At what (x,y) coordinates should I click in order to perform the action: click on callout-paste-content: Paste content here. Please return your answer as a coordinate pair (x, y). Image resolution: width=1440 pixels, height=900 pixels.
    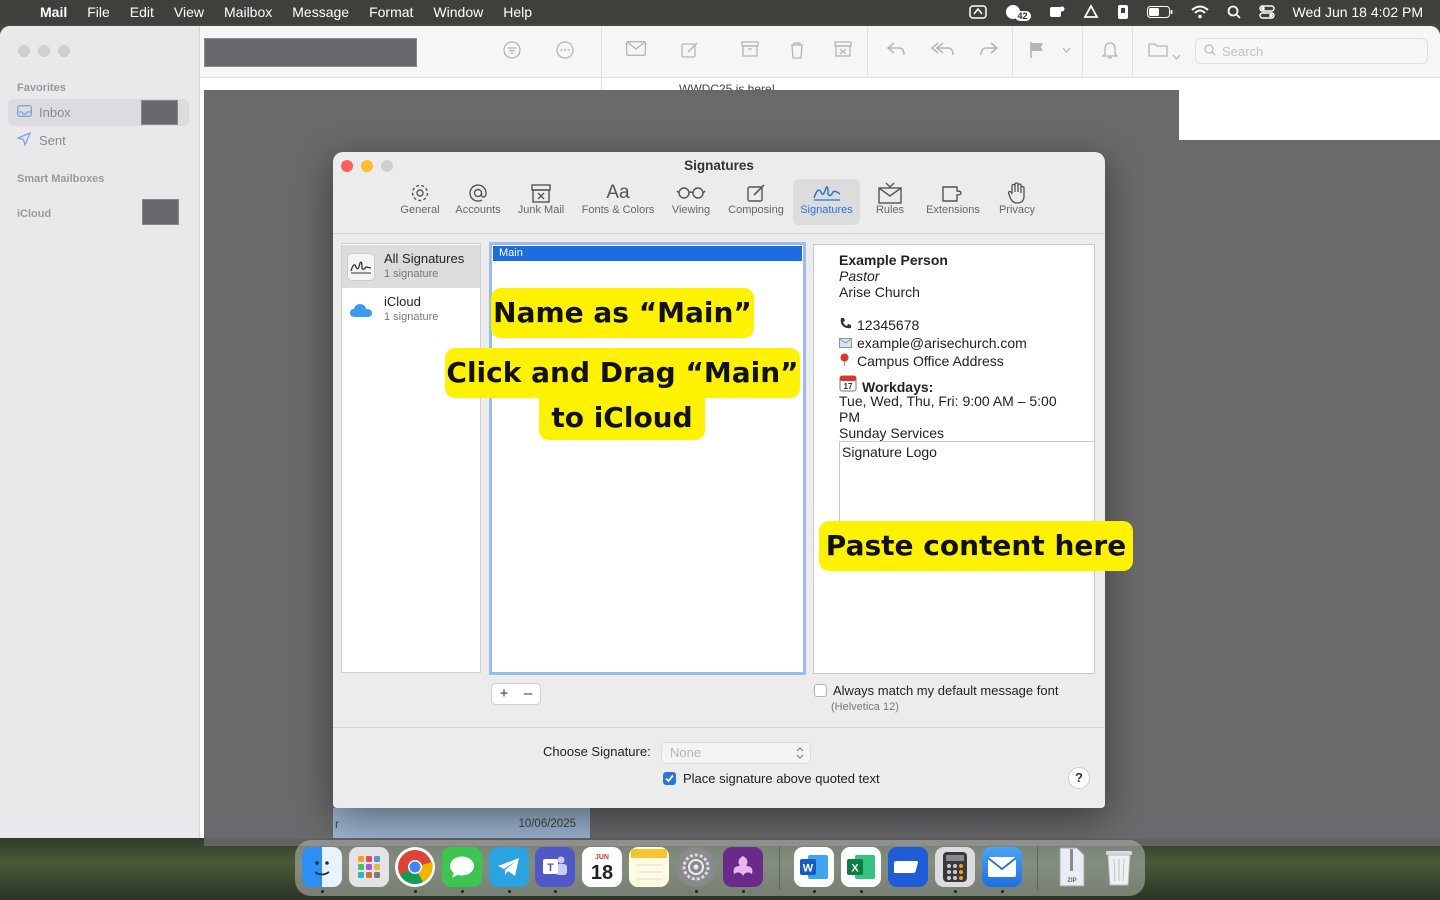
    Looking at the image, I should click on (976, 546).